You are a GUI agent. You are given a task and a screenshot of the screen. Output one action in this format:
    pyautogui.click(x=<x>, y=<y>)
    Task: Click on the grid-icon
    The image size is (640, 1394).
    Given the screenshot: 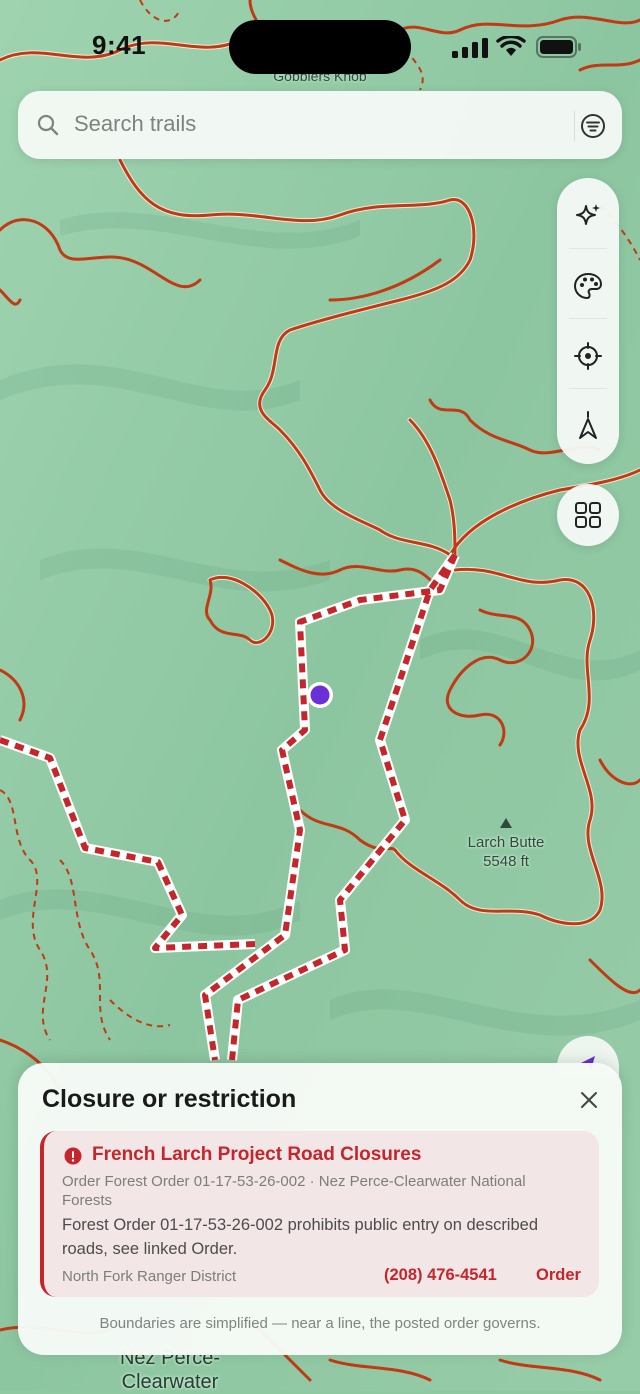 What is the action you would take?
    pyautogui.click(x=588, y=515)
    